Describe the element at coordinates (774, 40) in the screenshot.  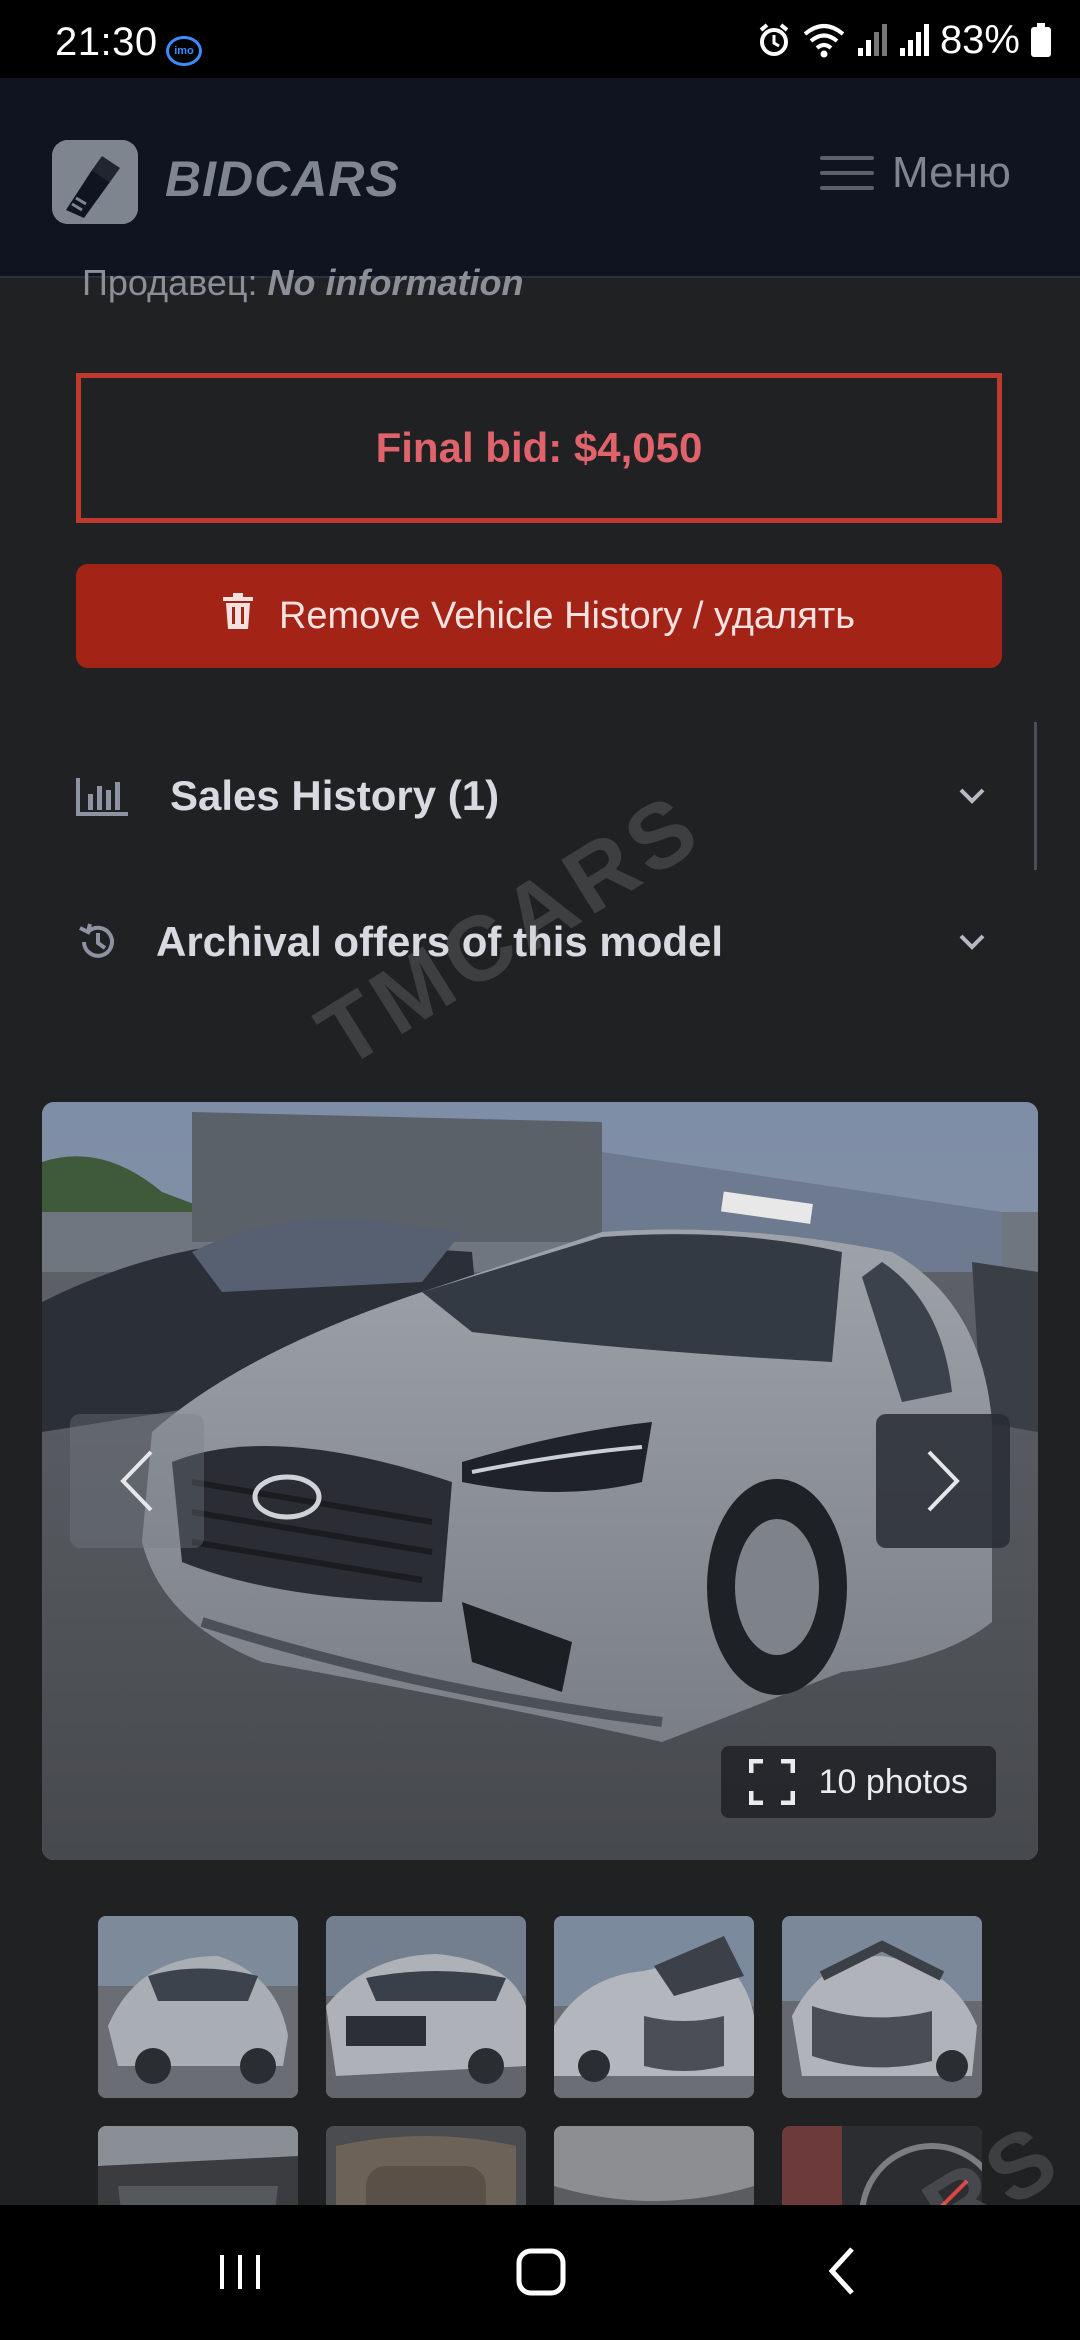
I see `alarm-icon` at that location.